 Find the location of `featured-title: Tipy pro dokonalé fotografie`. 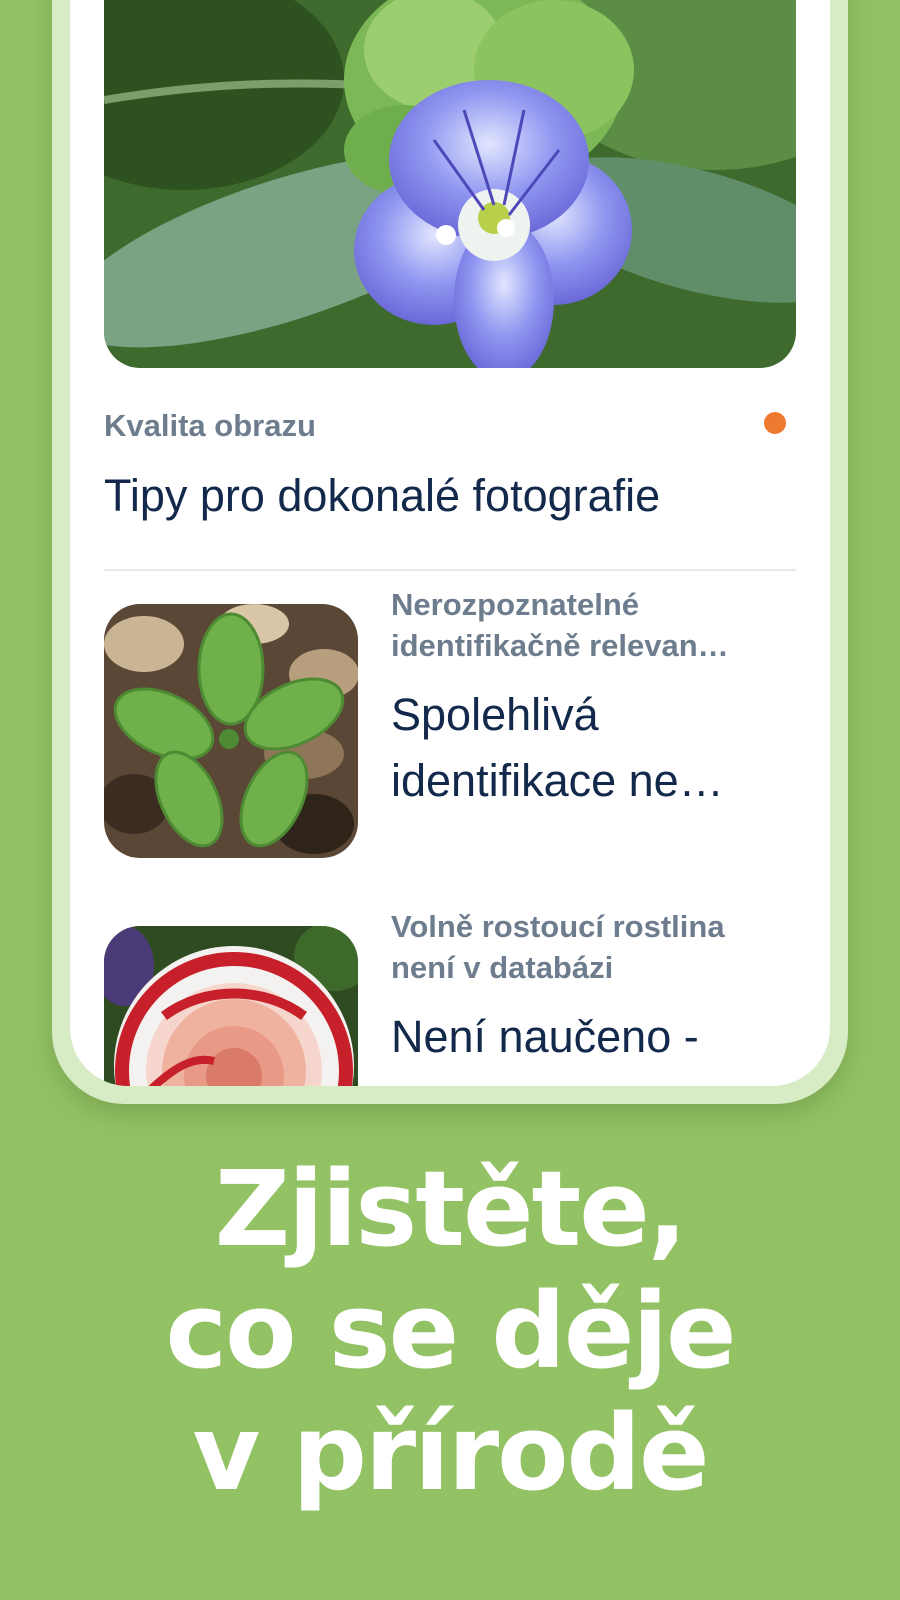

featured-title: Tipy pro dokonalé fotografie is located at coordinates (382, 496).